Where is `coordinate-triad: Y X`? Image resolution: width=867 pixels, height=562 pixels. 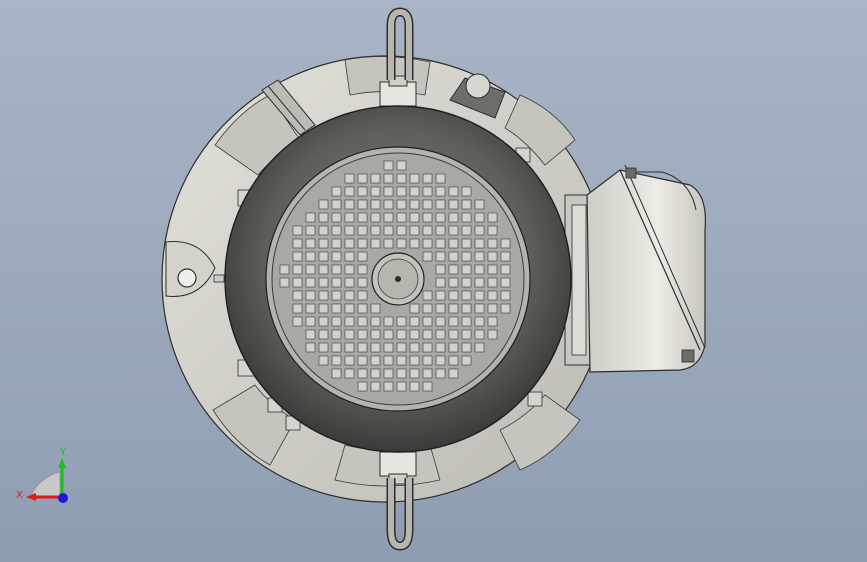 coordinate-triad: Y X is located at coordinates (42, 475).